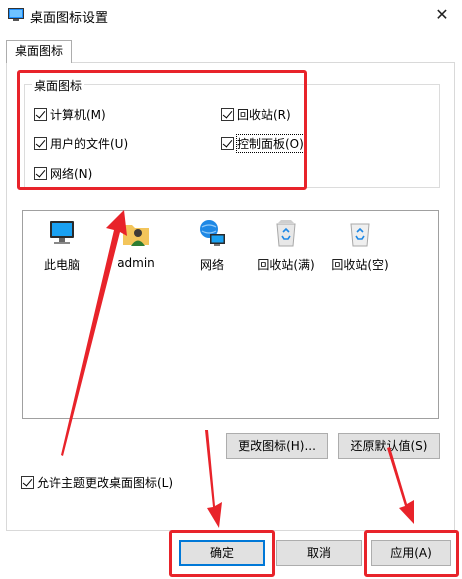 Image resolution: width=462 pixels, height=579 pixels. What do you see at coordinates (360, 235) in the screenshot?
I see `recycle-bin-empty-icon` at bounding box center [360, 235].